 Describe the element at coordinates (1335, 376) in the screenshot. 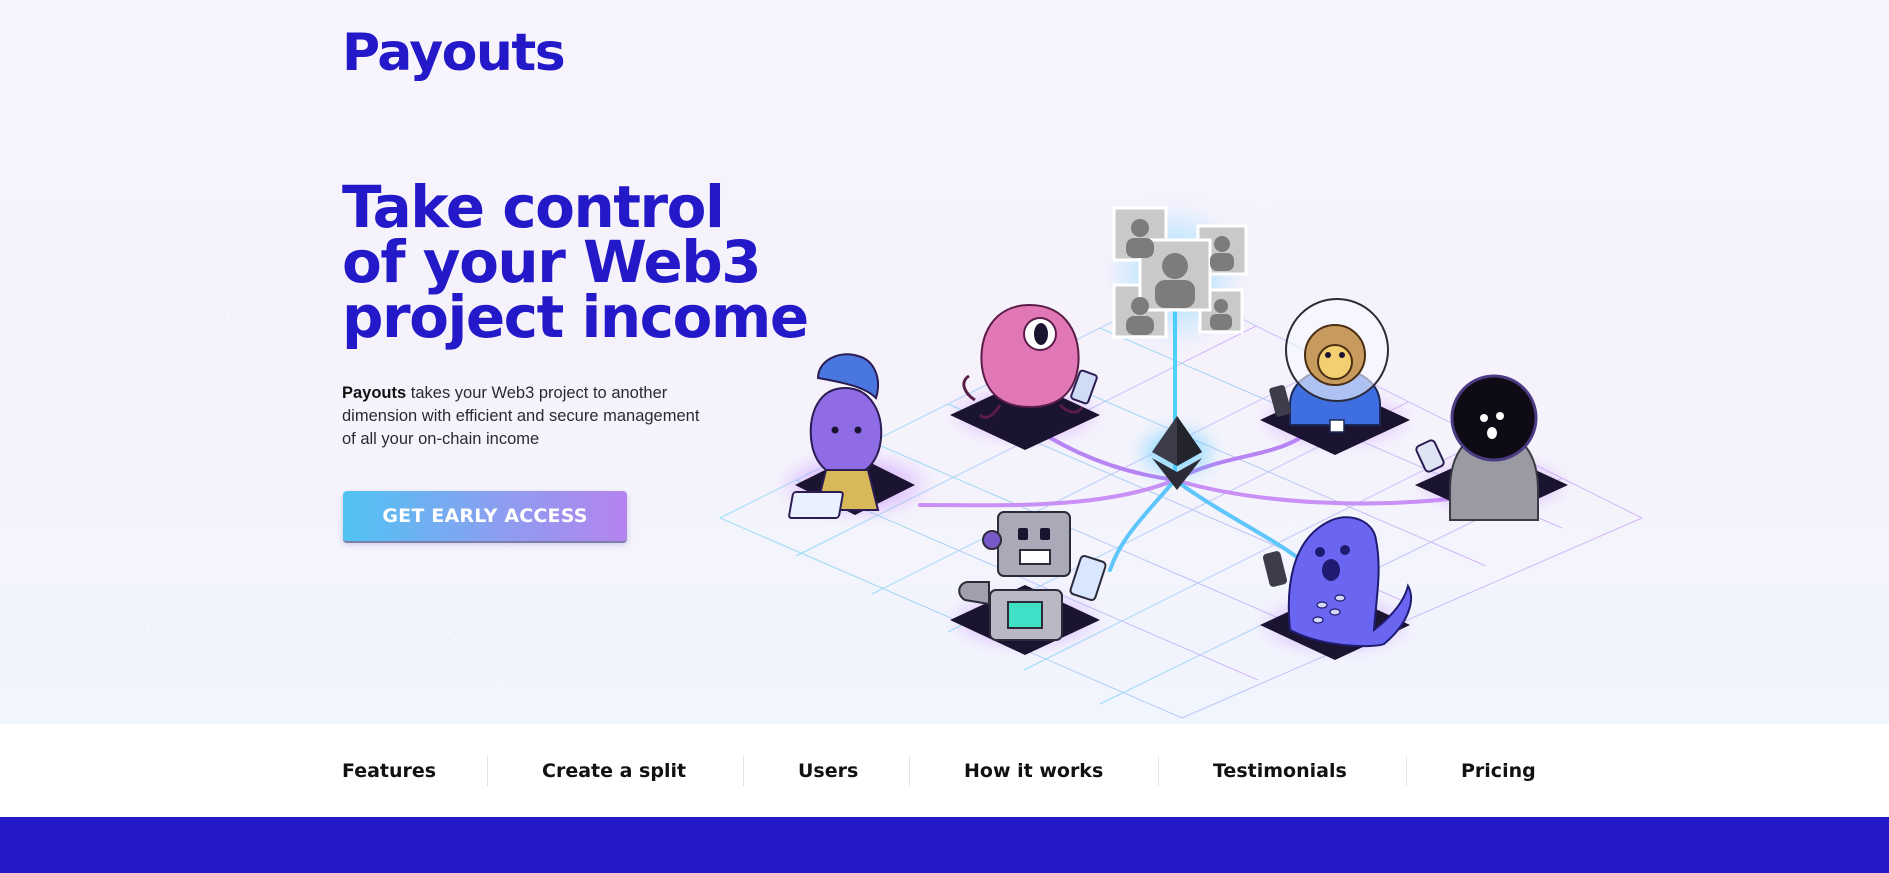

I see `monkey-astronaut-character` at that location.